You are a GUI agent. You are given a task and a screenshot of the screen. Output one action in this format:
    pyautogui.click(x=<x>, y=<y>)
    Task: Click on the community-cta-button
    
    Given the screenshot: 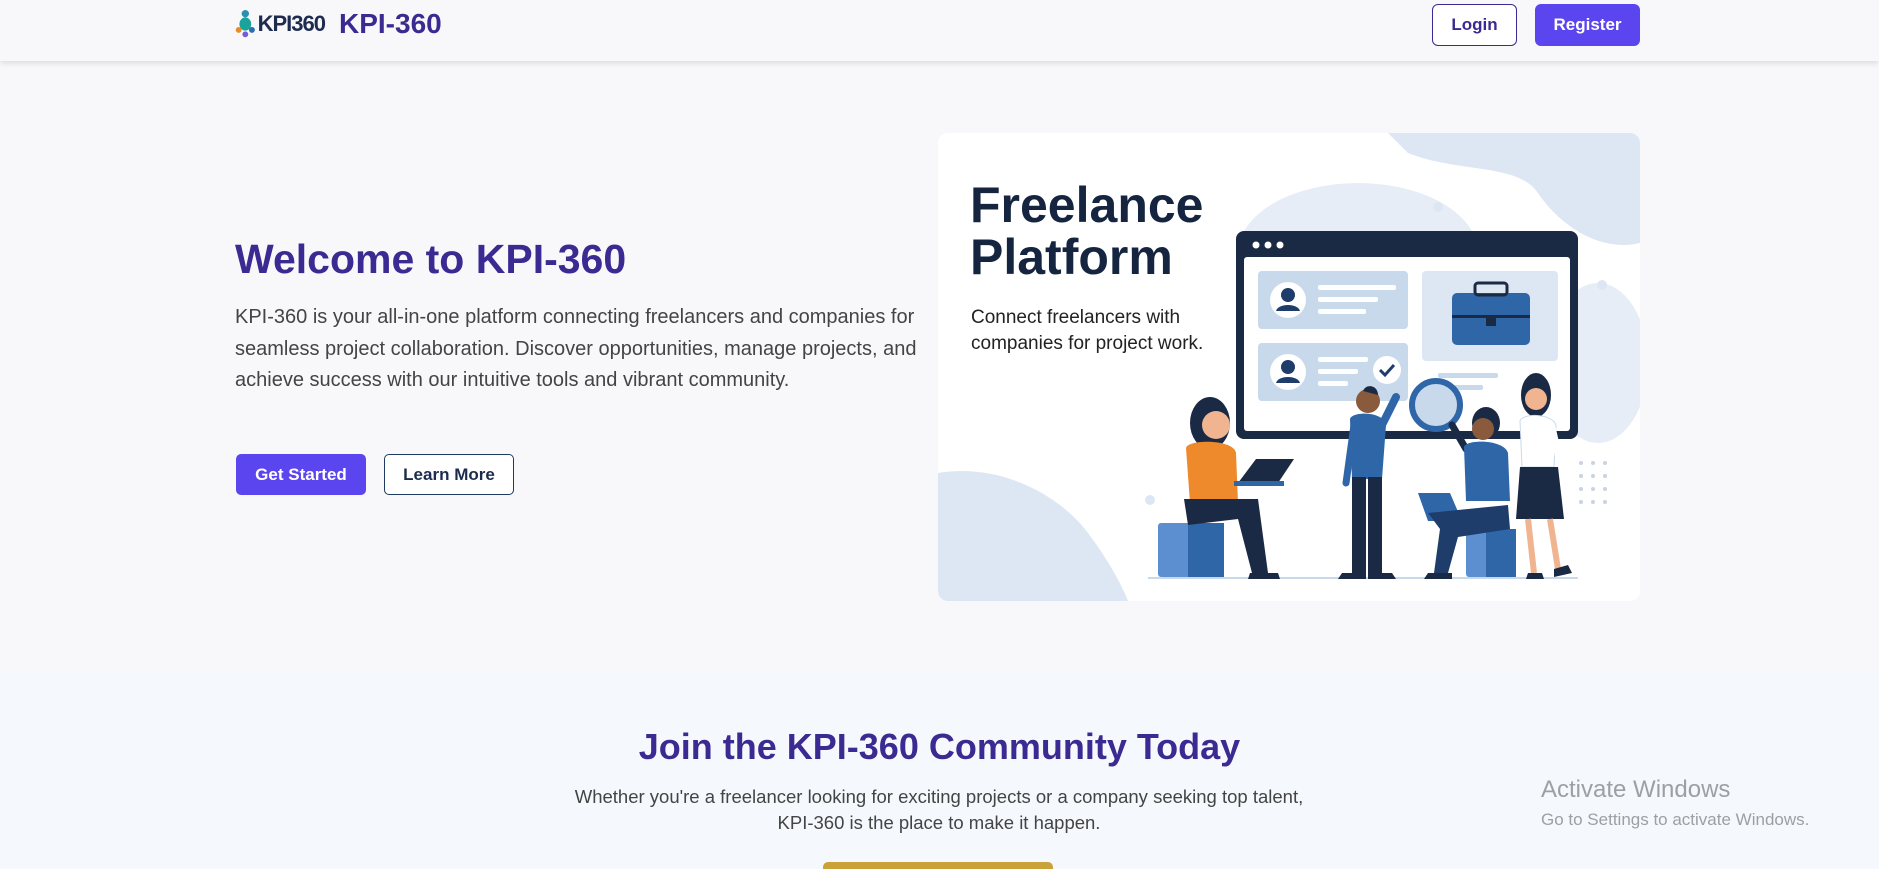 What is the action you would take?
    pyautogui.click(x=938, y=865)
    